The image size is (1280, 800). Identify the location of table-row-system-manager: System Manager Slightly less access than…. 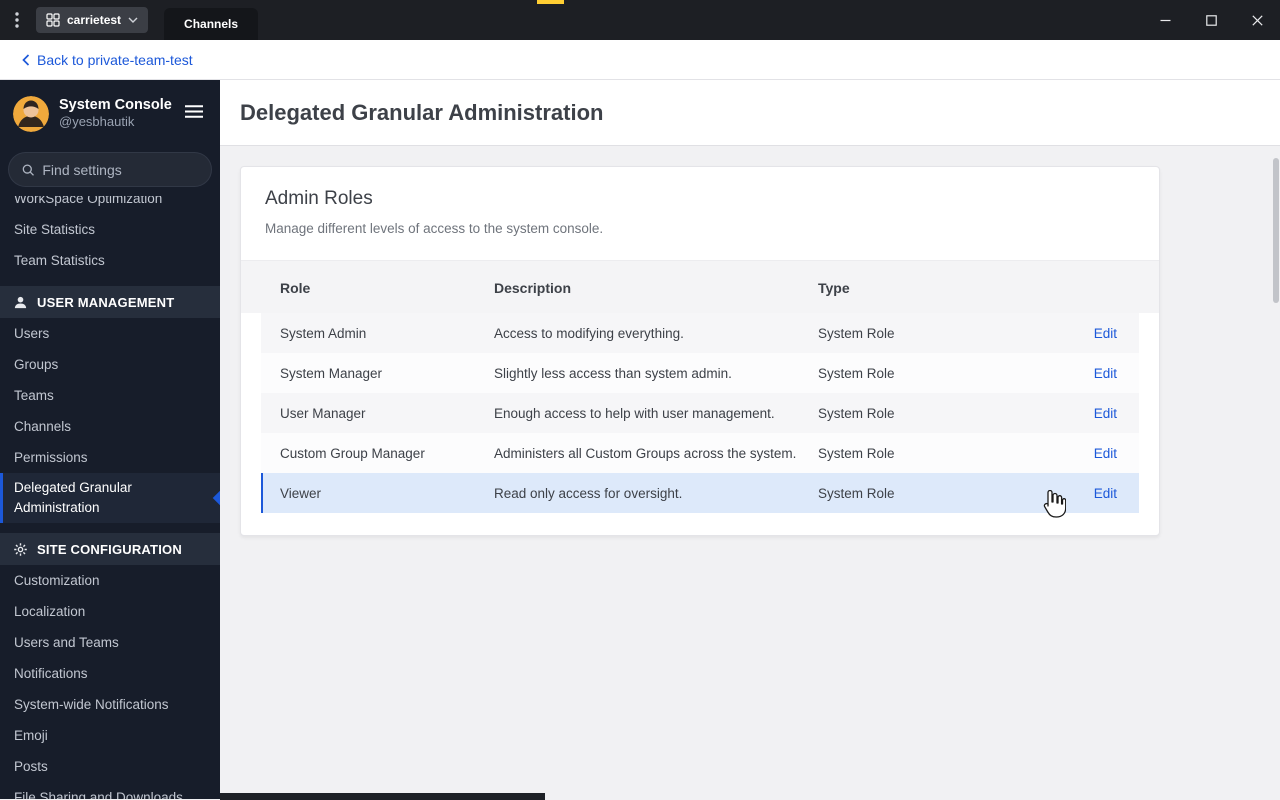
(700, 373).